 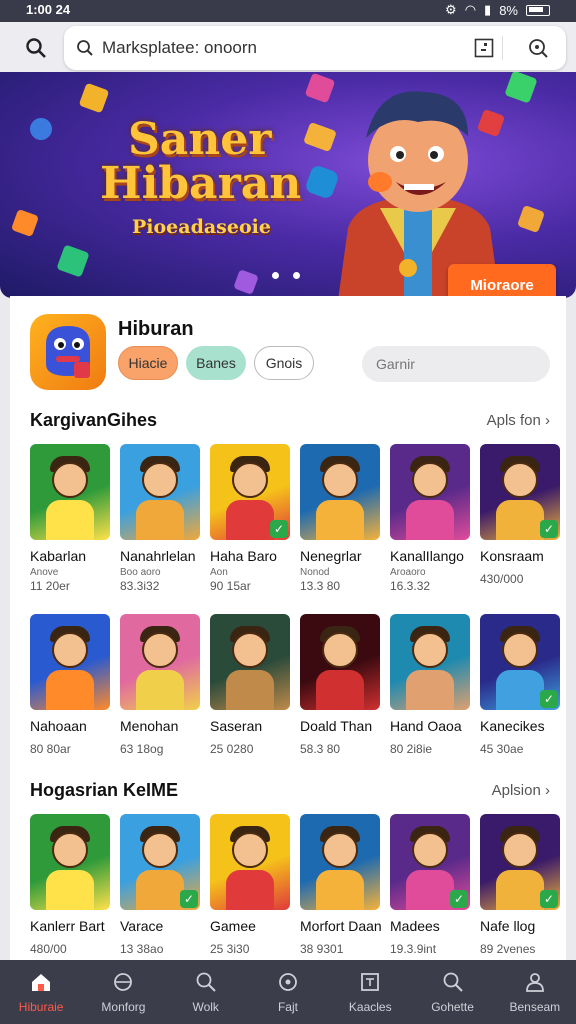 I want to click on game-card: ✓ Konsraam 430/000, so click(x=521, y=515).